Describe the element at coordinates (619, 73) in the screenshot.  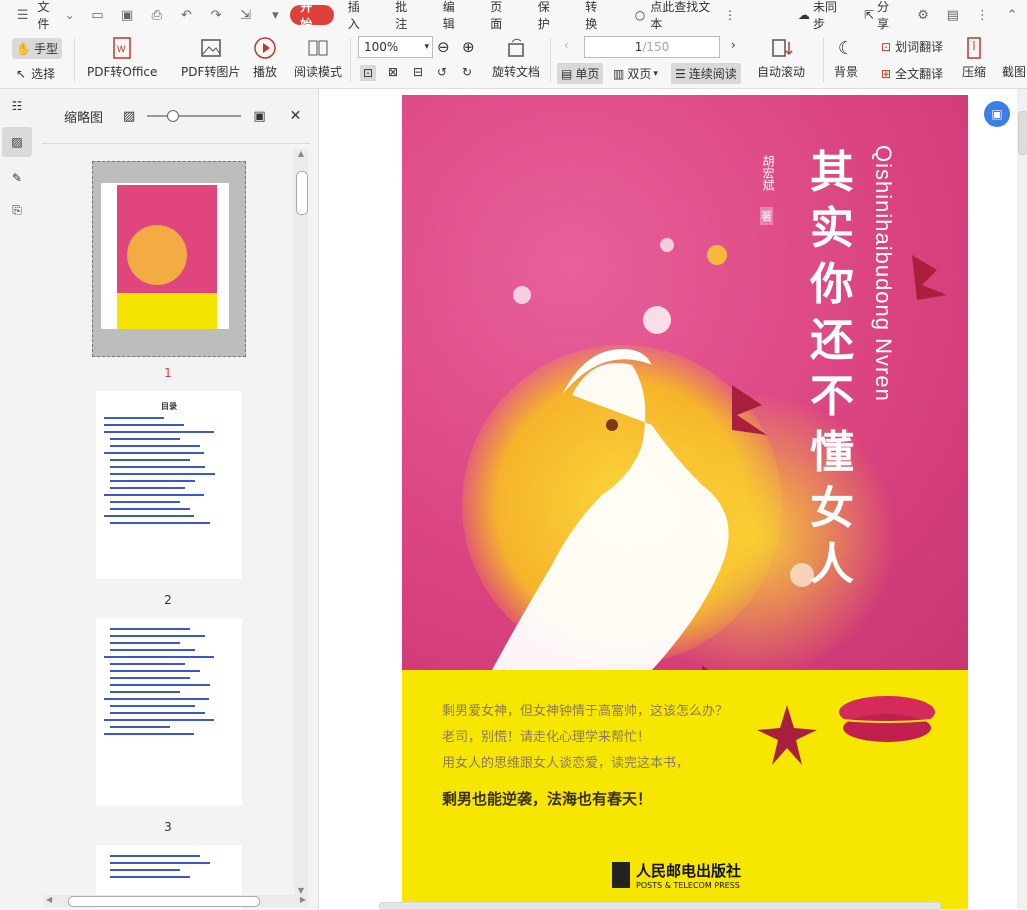
I see `double-page-icon: ▥` at that location.